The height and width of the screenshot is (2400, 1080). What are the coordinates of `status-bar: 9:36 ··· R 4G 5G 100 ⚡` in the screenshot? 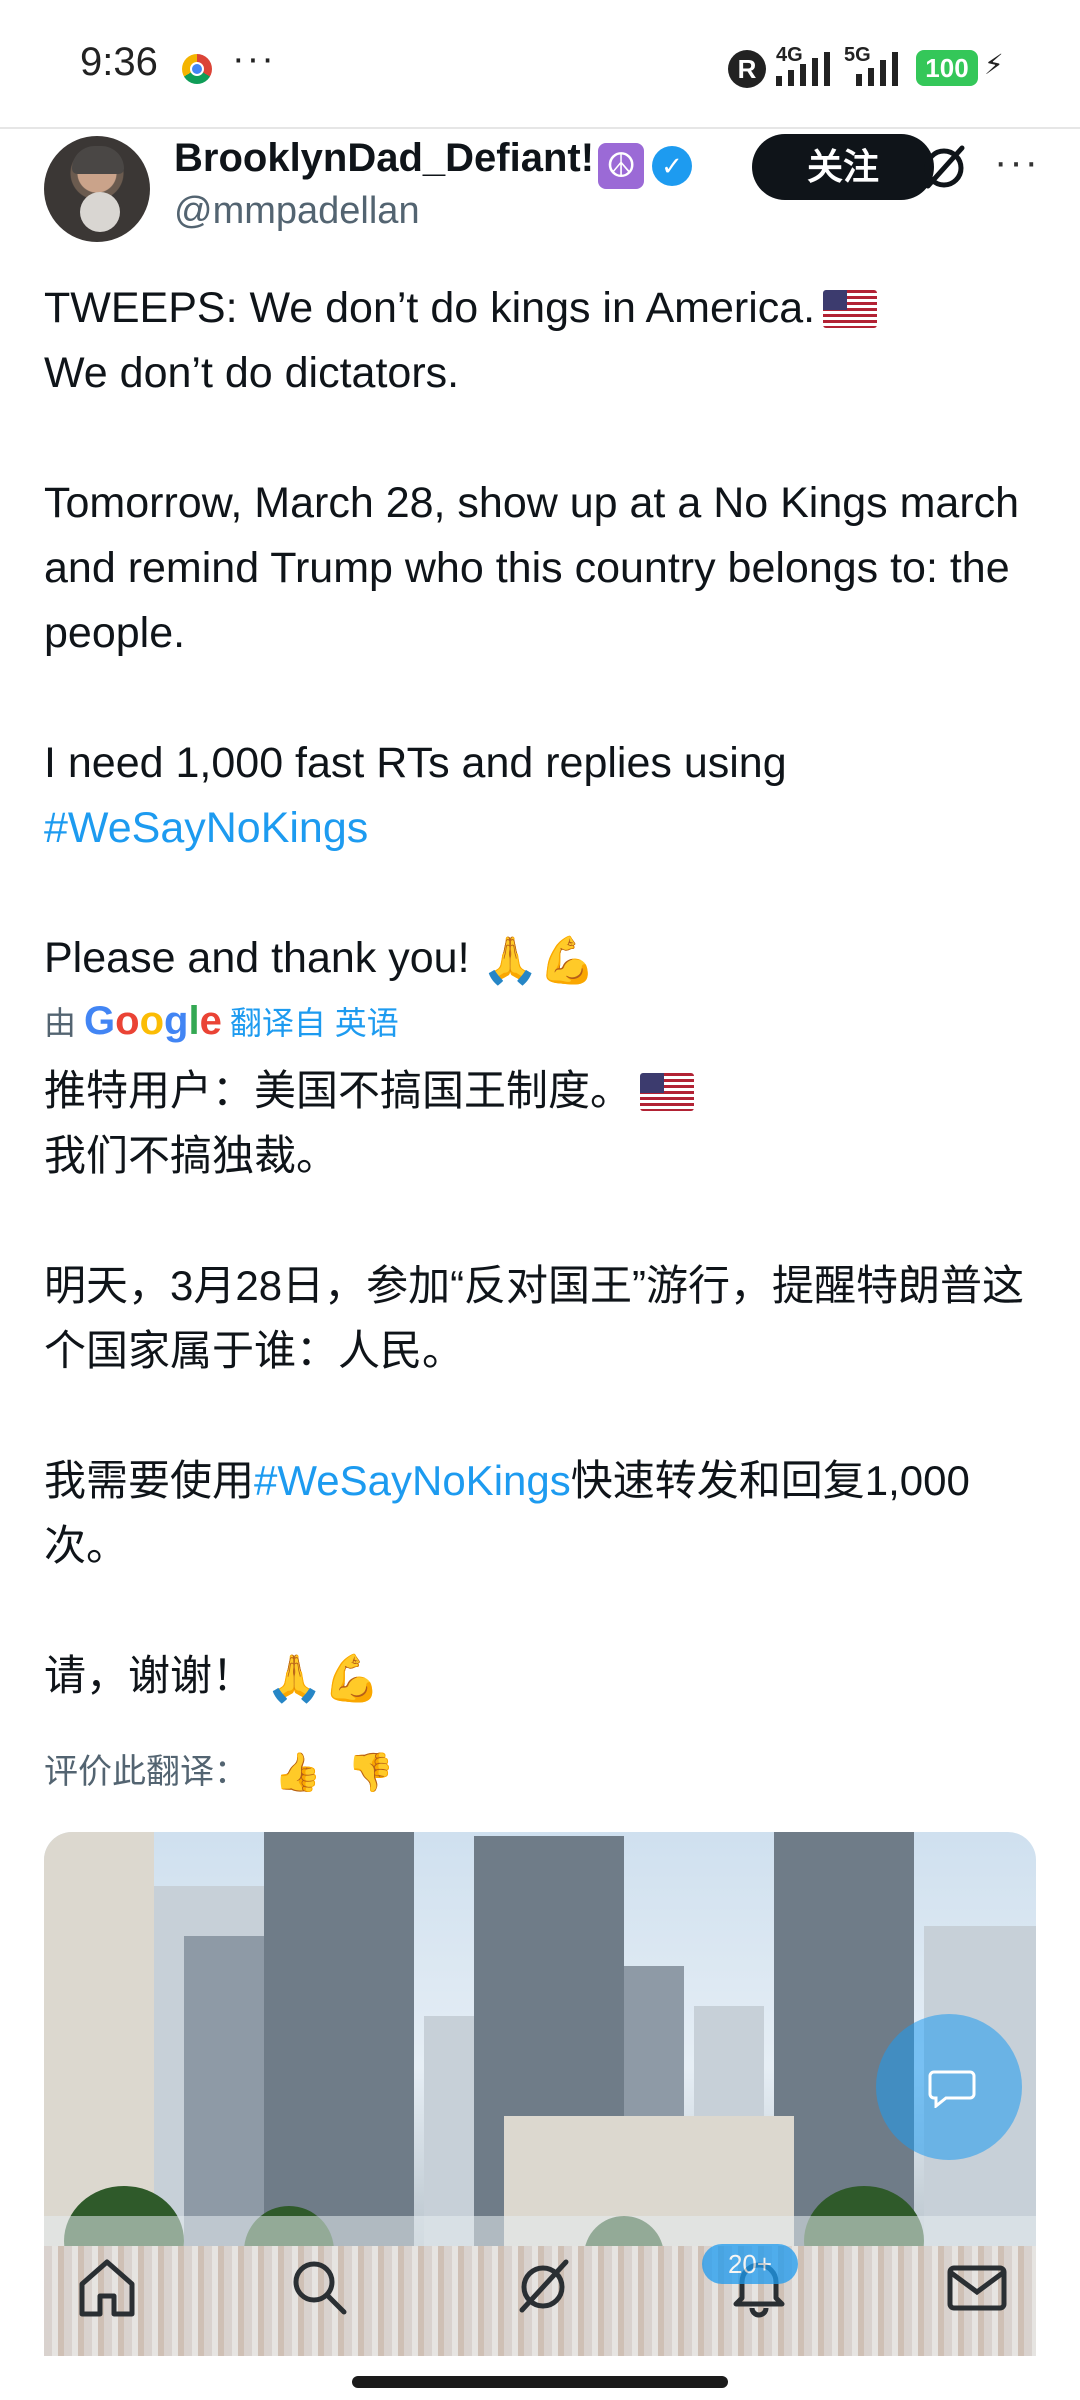 It's located at (540, 64).